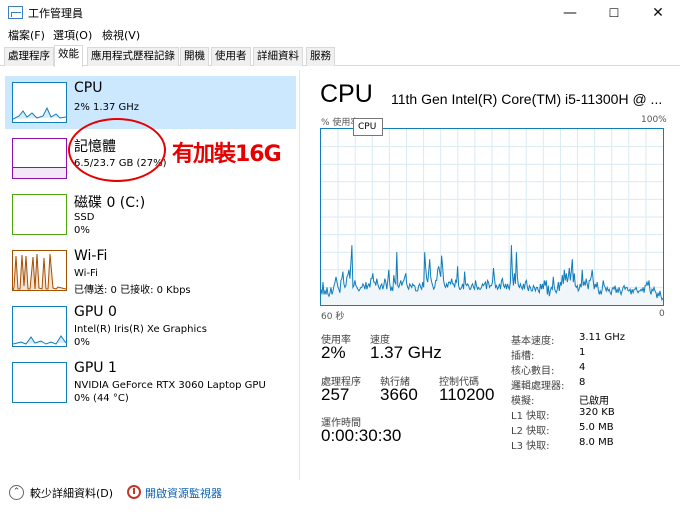 This screenshot has width=680, height=514. I want to click on utilization-value: 2%, so click(333, 352).